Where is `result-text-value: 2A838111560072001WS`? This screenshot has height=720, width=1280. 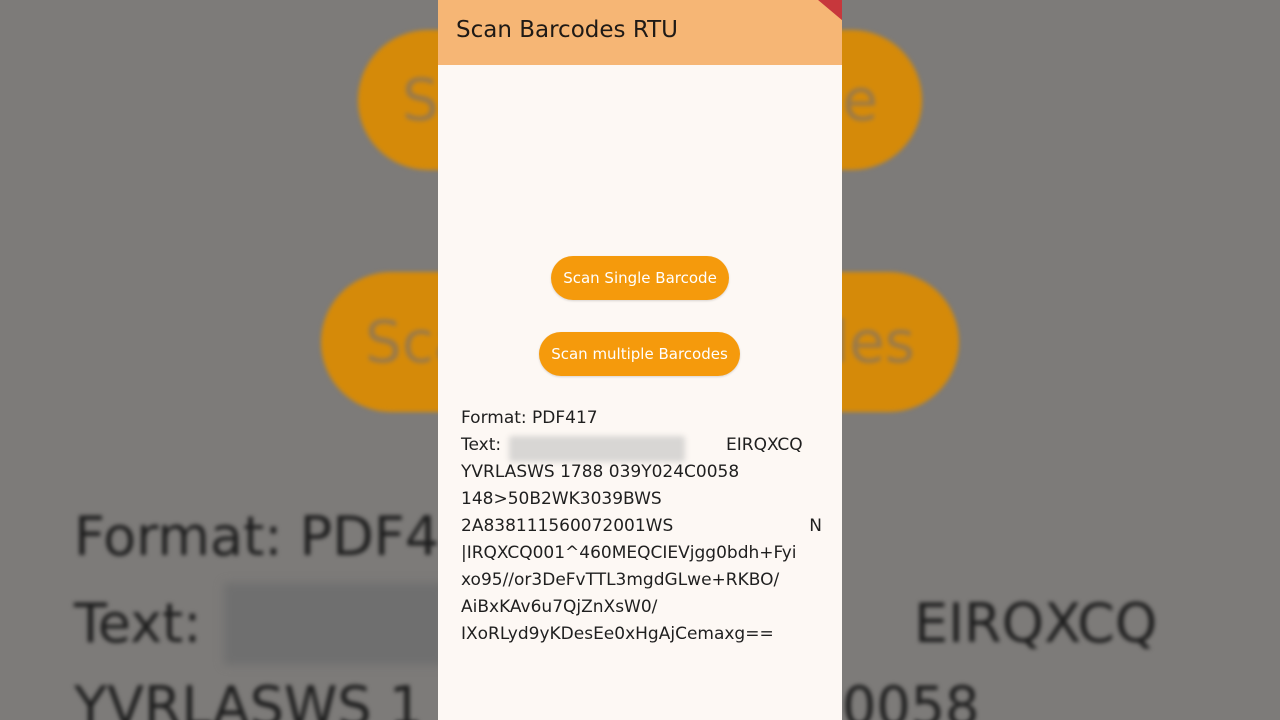 result-text-value: 2A838111560072001WS is located at coordinates (567, 526).